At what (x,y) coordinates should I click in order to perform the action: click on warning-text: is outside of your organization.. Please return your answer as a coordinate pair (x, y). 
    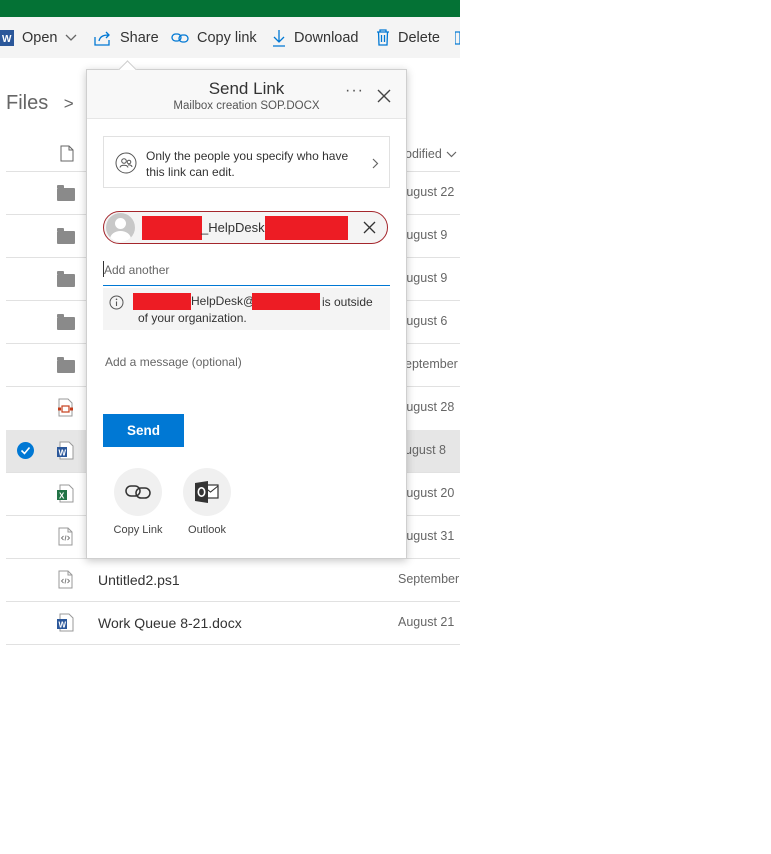
    Looking at the image, I should click on (255, 310).